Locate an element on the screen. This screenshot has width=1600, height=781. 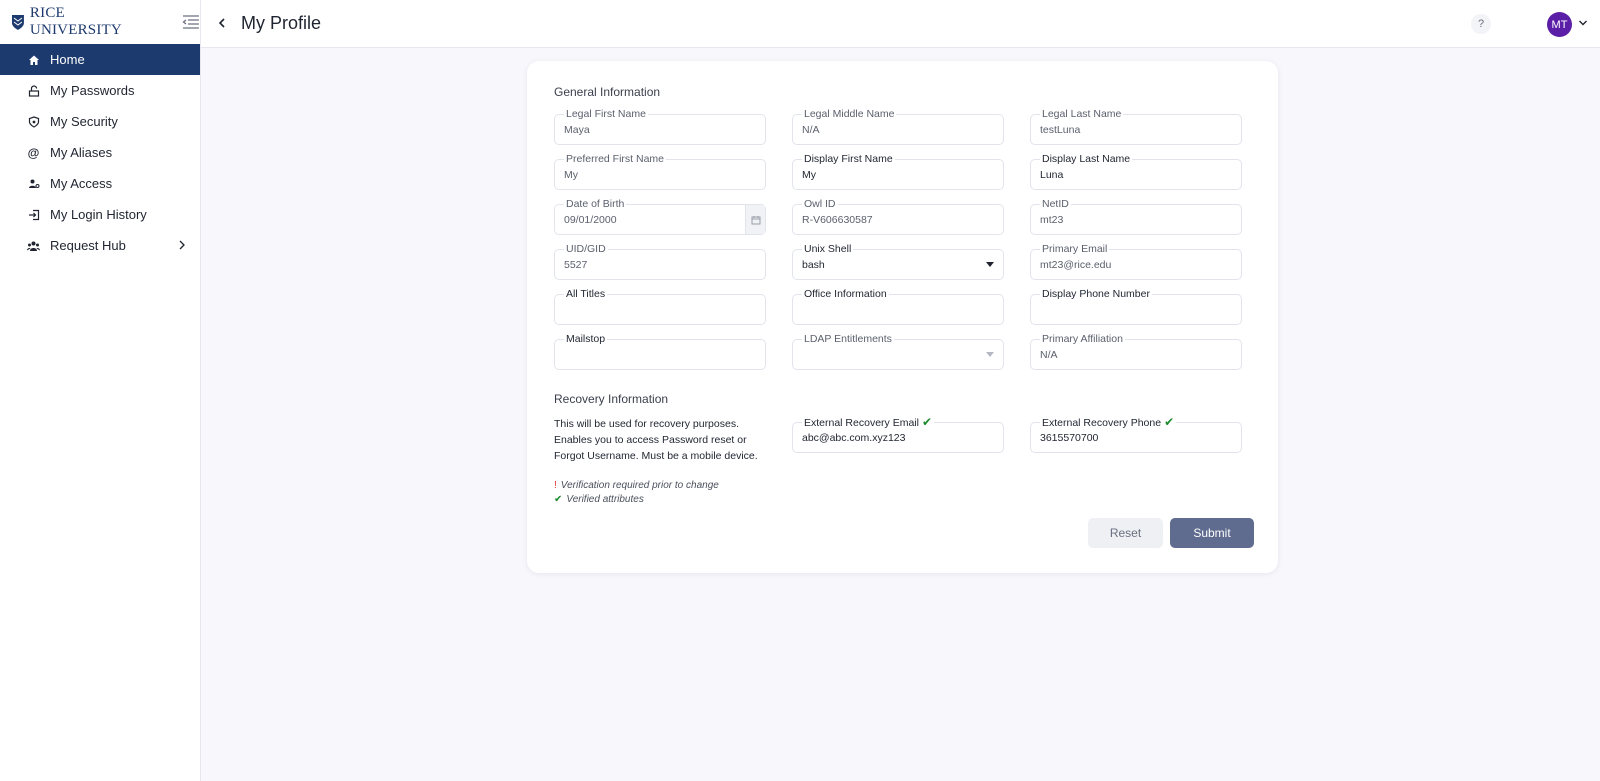
sidebar-item-my-aliases: @ My Aliases is located at coordinates (100, 152).